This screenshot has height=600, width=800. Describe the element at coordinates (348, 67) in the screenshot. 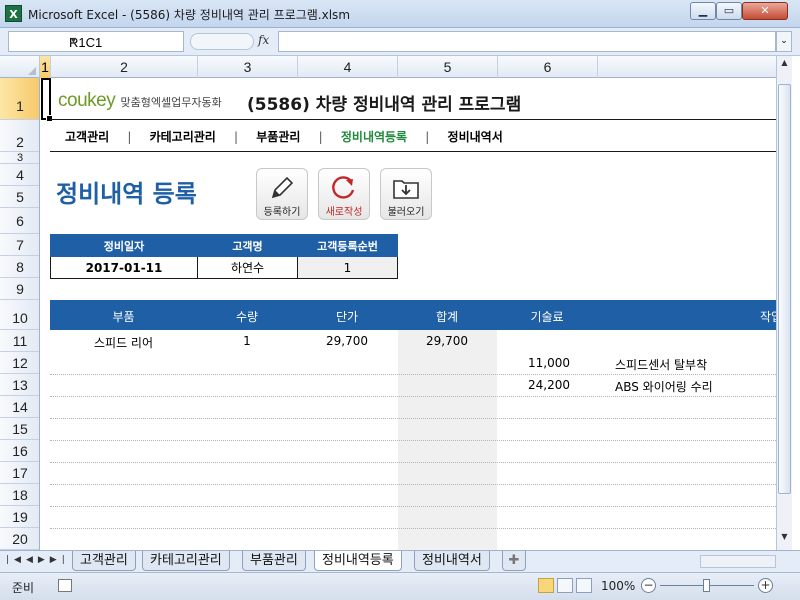

I see `column-header-4: 4` at that location.